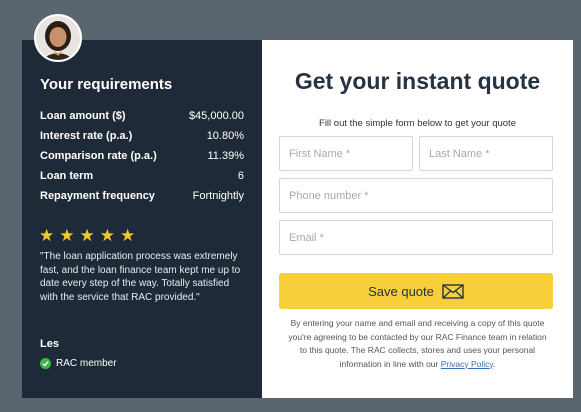  I want to click on email-field, so click(416, 237).